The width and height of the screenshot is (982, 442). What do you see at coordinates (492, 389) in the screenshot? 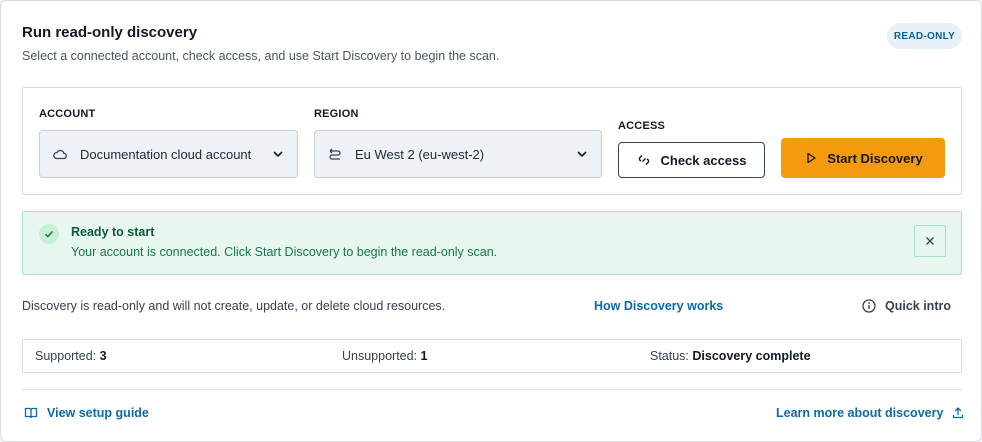
I see `divider` at bounding box center [492, 389].